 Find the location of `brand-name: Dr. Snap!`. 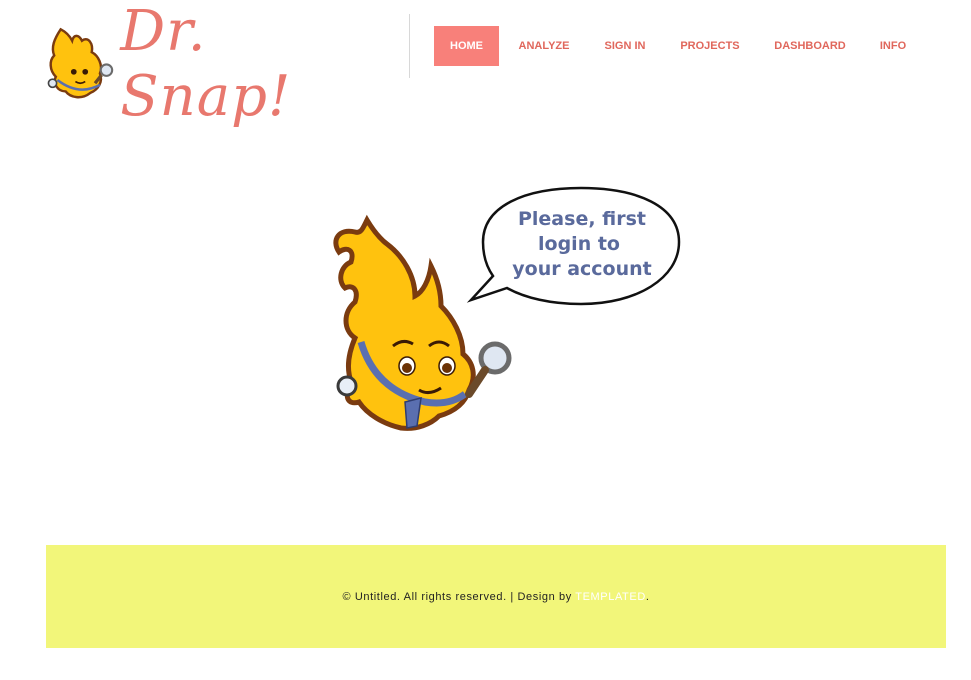

brand-name: Dr. Snap! is located at coordinates (206, 64).